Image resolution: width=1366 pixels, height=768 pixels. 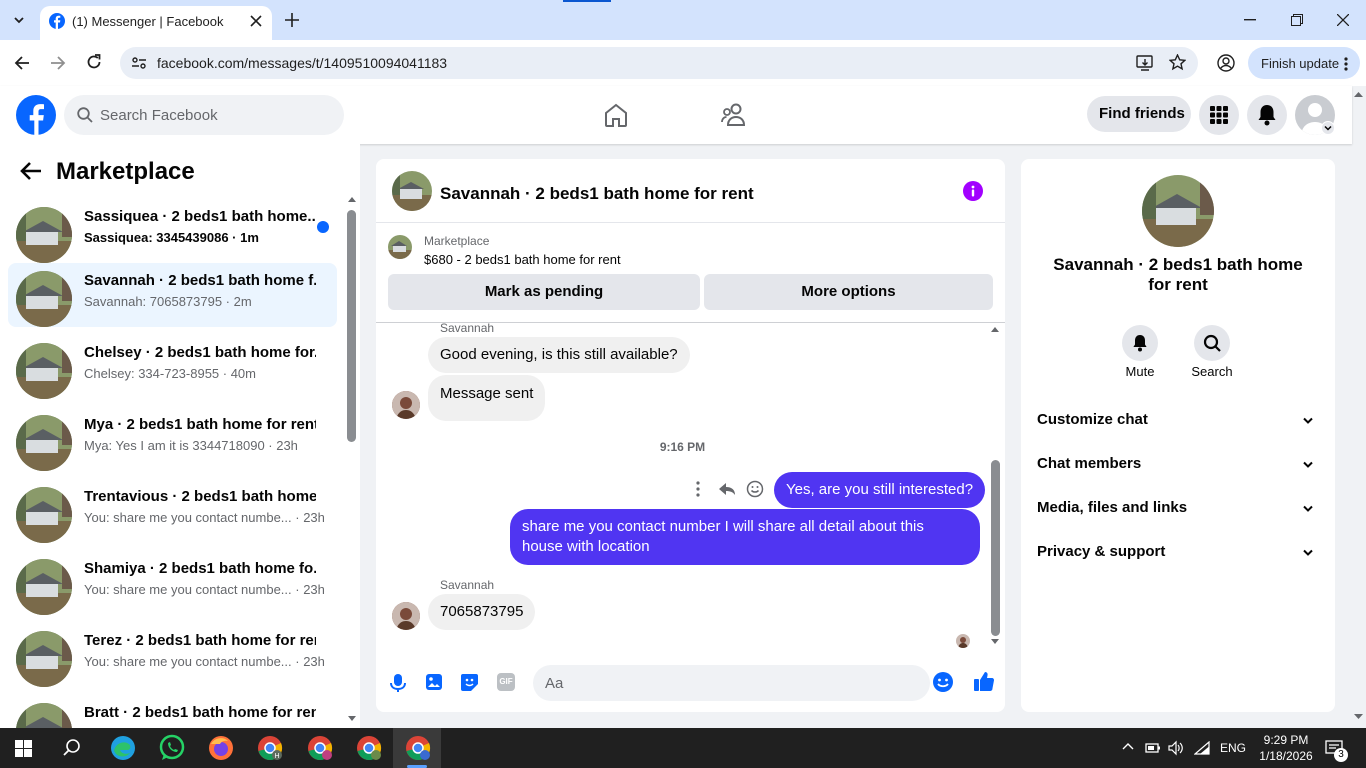 I want to click on section-label: Privacy & support, so click(x=1101, y=551).